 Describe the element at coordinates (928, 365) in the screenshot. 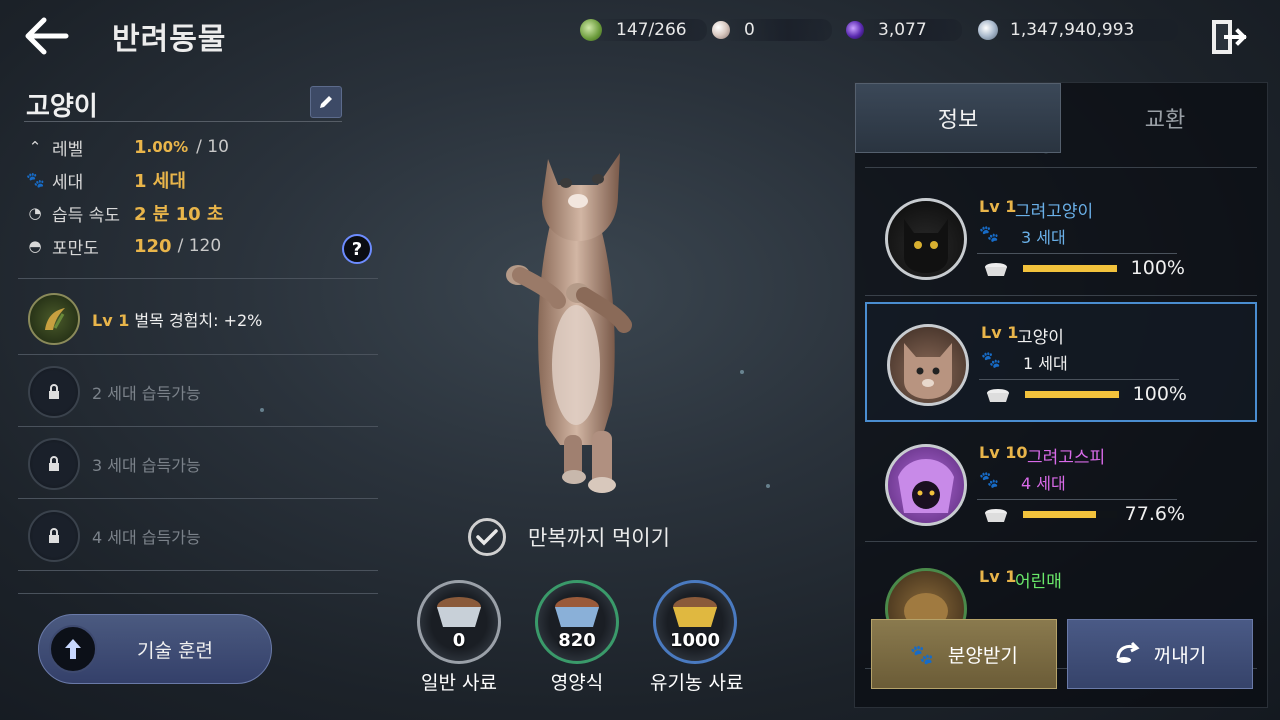

I see `tabby-cat-avatar` at that location.